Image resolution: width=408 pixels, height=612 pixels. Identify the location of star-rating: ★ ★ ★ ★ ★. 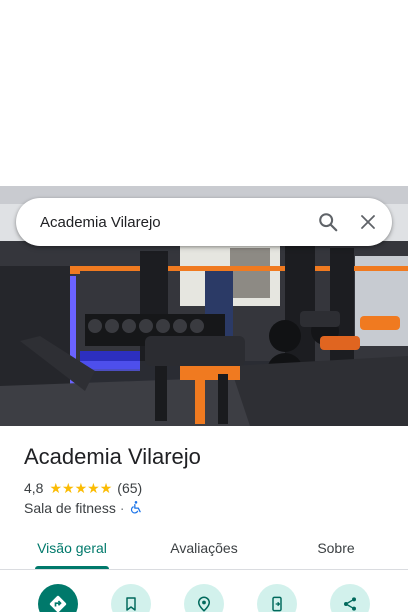
(80, 488).